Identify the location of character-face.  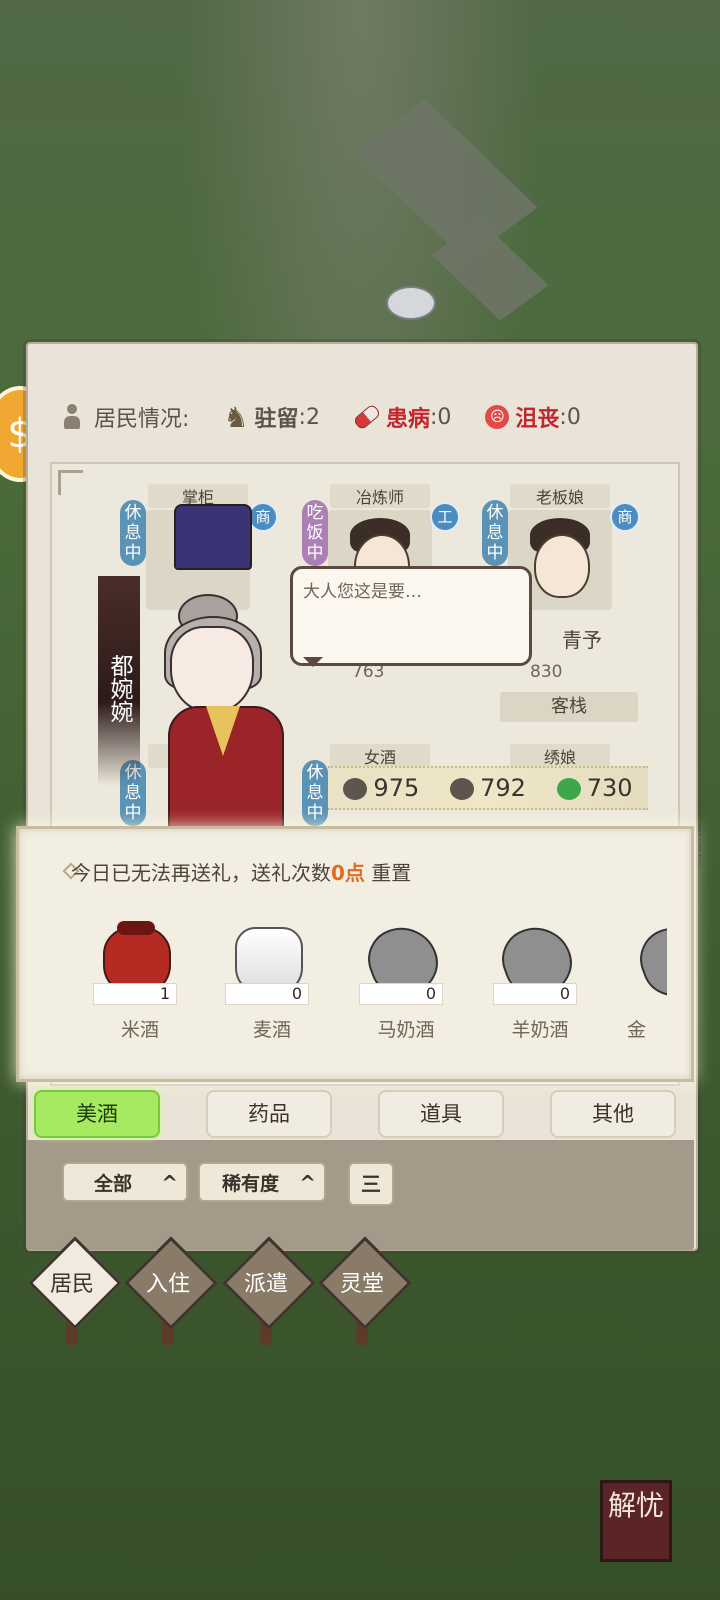
(212, 670).